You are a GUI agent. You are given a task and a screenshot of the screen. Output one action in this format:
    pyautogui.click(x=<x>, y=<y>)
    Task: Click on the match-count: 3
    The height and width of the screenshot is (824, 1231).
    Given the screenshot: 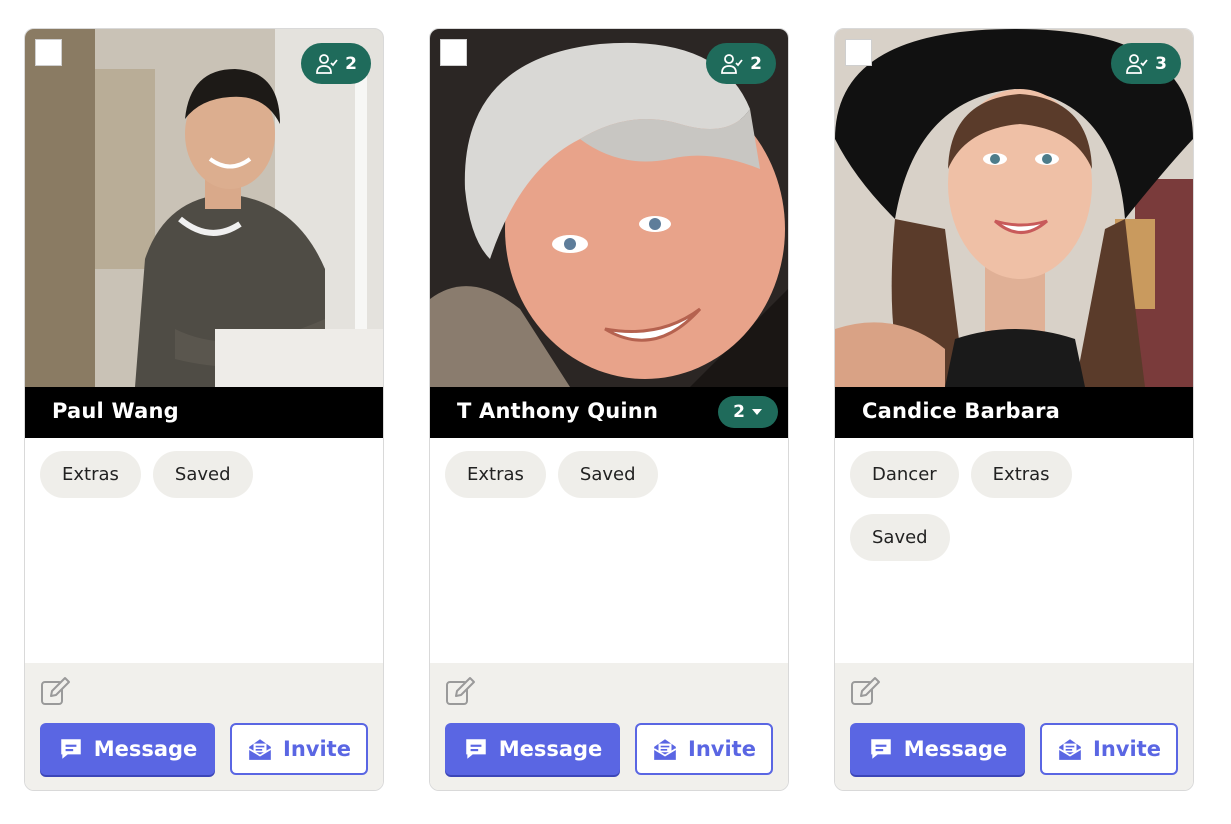 What is the action you would take?
    pyautogui.click(x=1161, y=63)
    